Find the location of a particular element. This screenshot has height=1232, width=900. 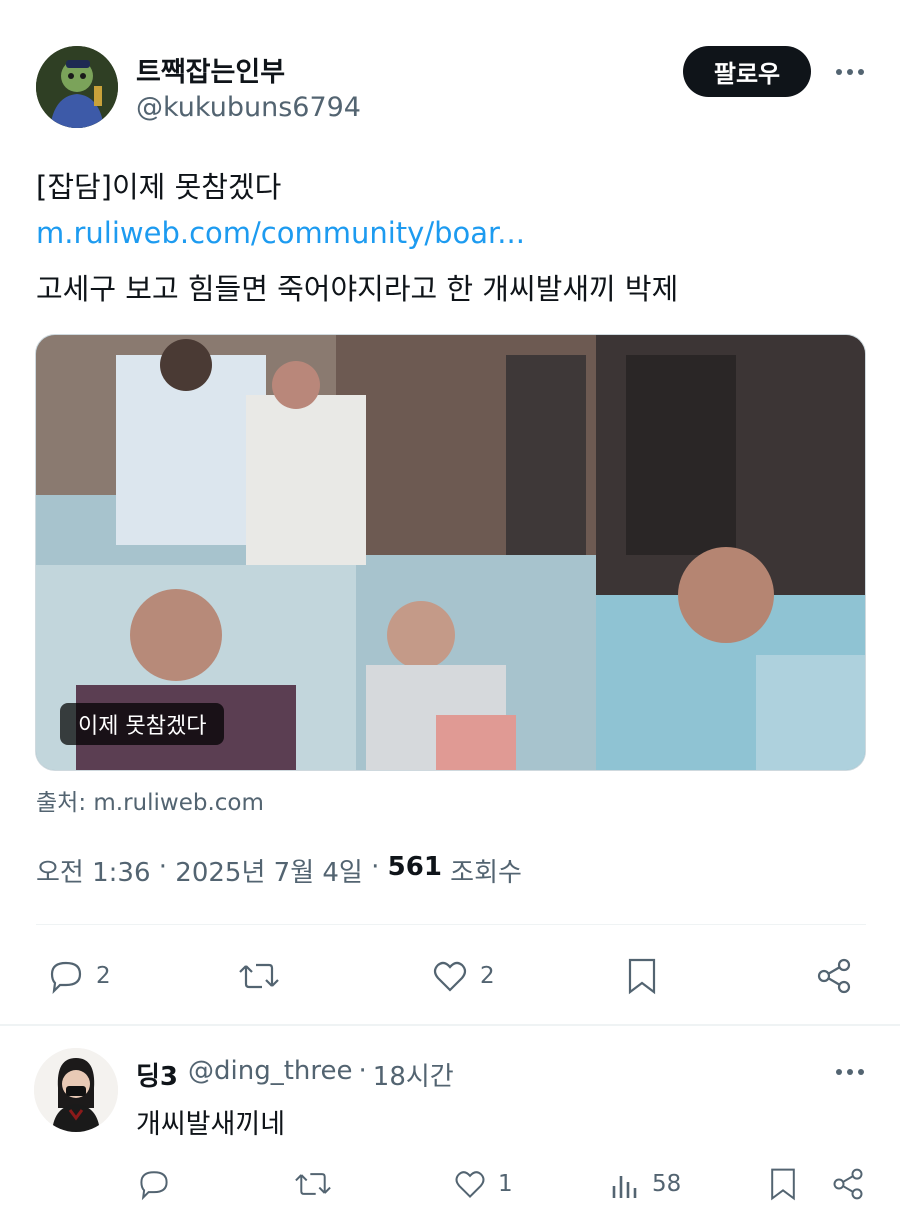

like-button: 1 is located at coordinates (482, 1184).